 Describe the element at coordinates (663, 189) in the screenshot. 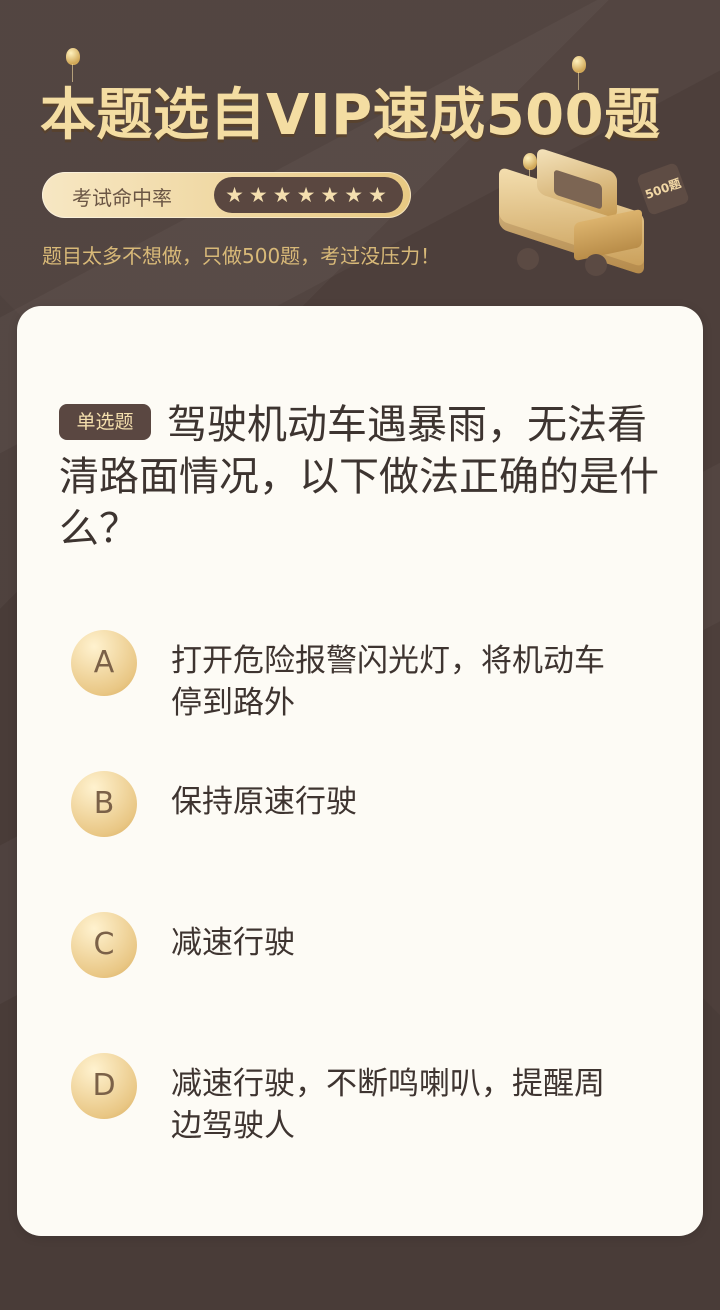

I see `500-question-badge: 500题` at that location.